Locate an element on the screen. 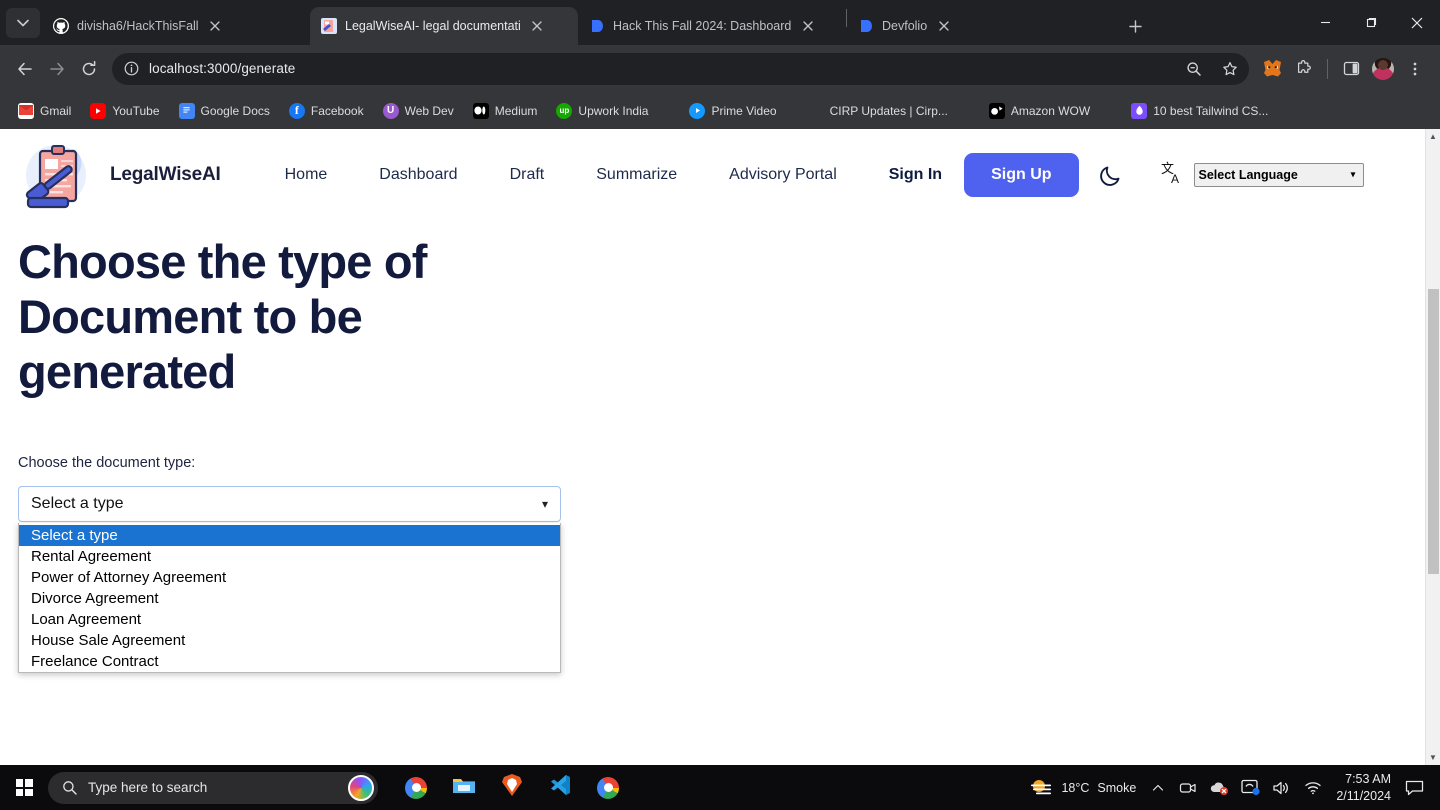  maximize-button is located at coordinates (1371, 23).